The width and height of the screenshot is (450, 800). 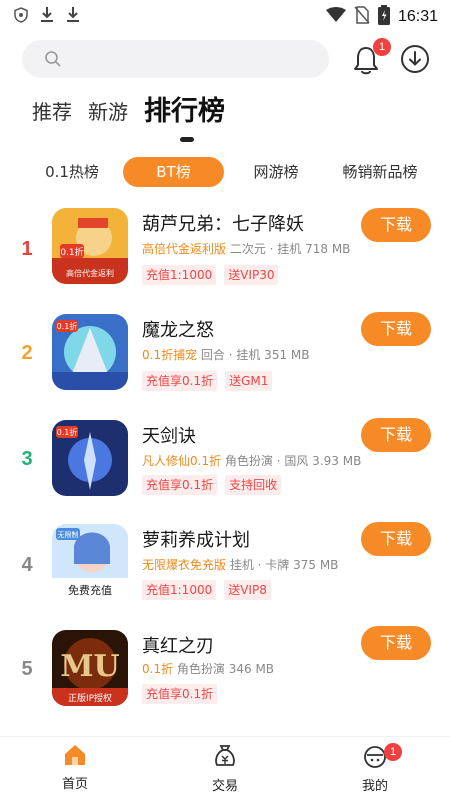 What do you see at coordinates (75, 758) in the screenshot?
I see `home-icon` at bounding box center [75, 758].